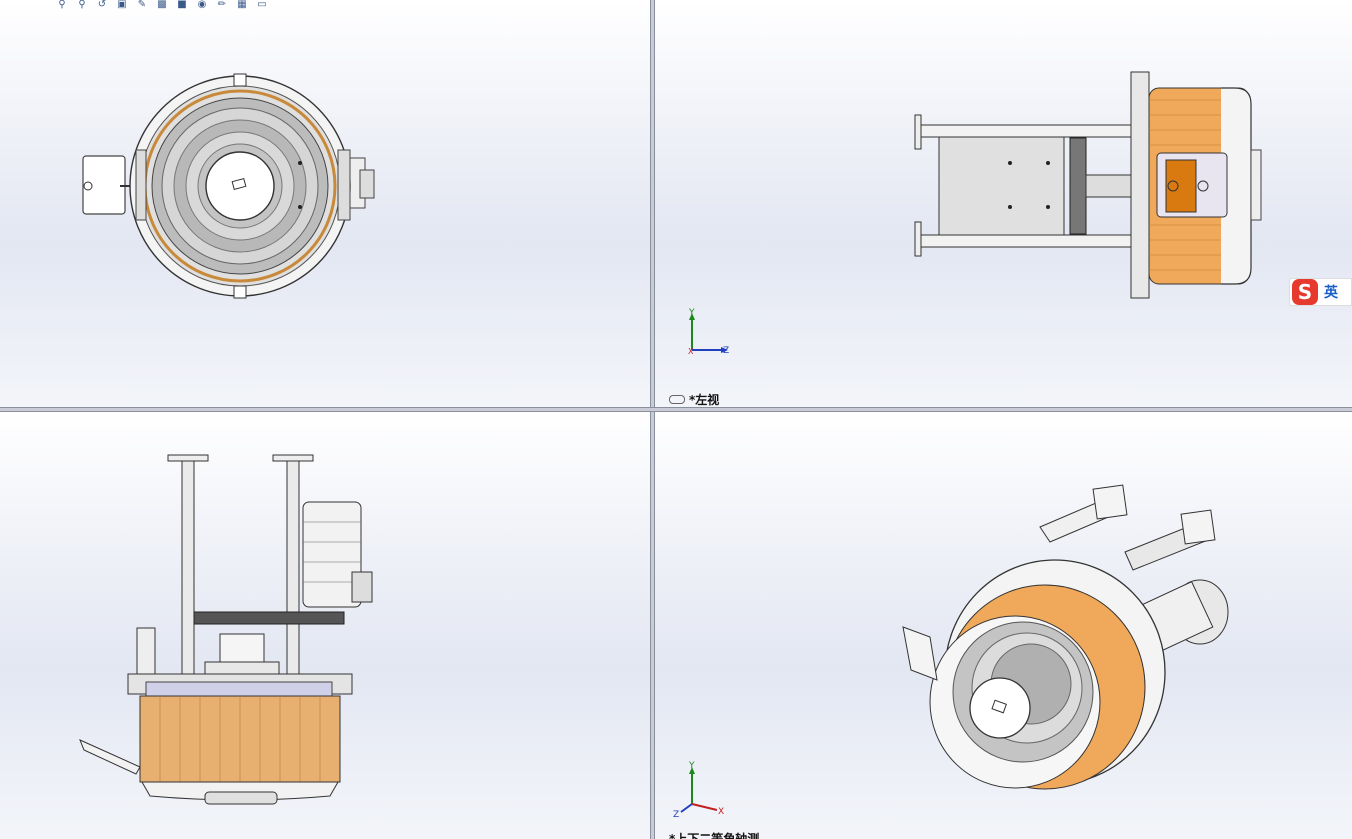 Image resolution: width=1352 pixels, height=839 pixels. I want to click on view-name: *左视, so click(704, 400).